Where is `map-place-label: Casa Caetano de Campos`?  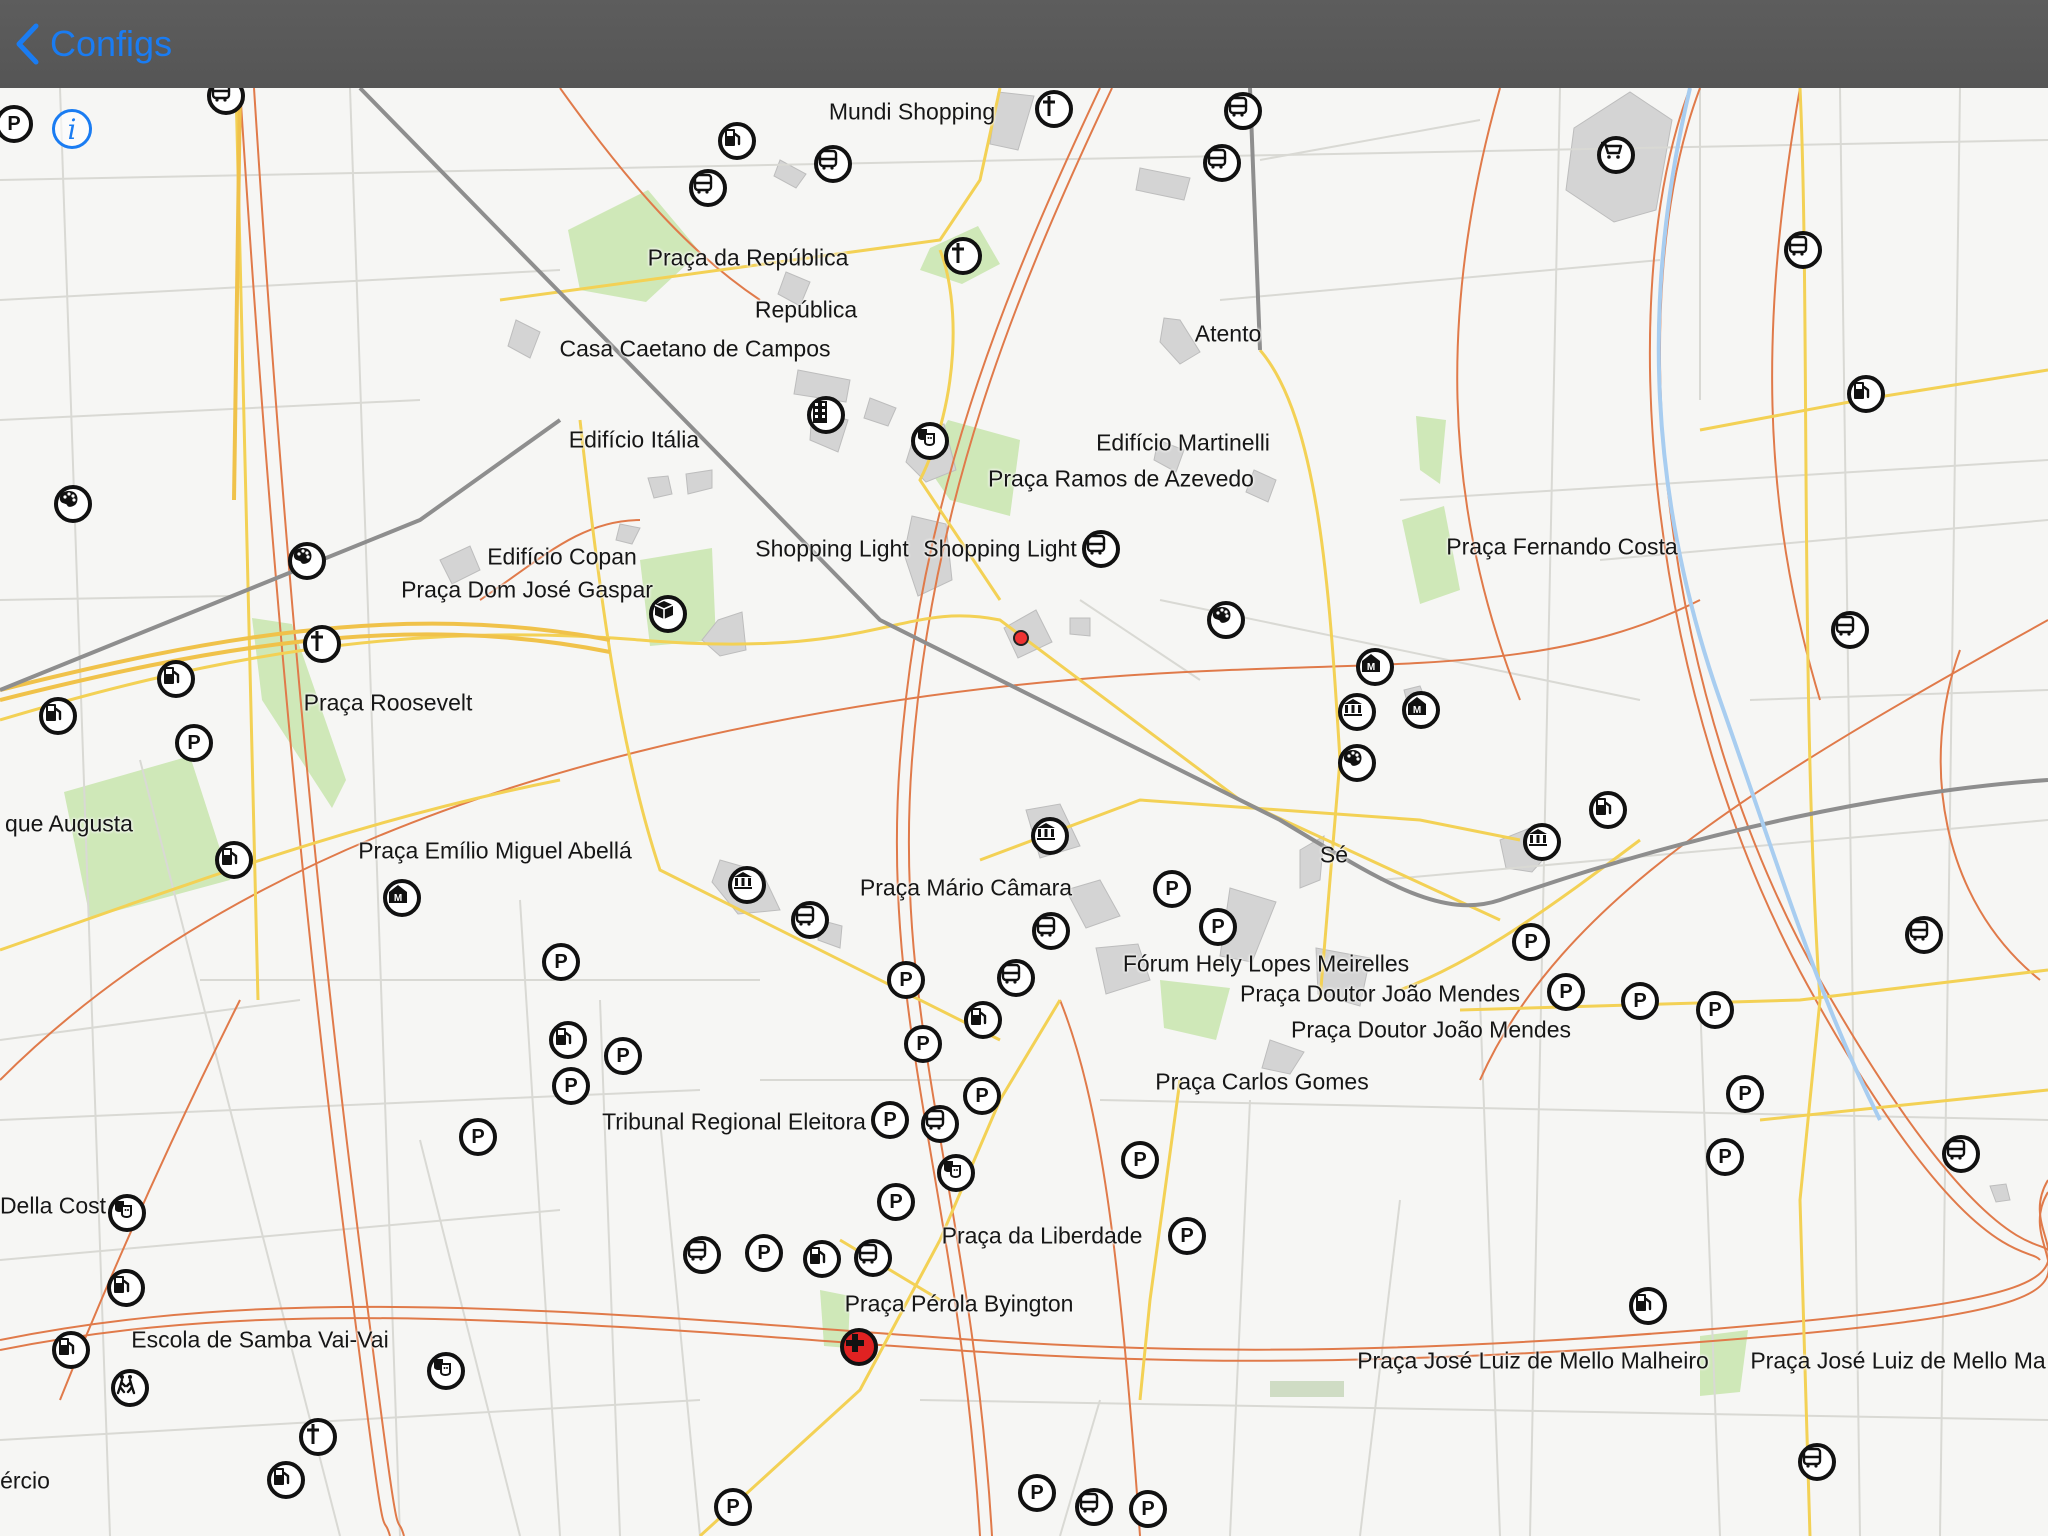 map-place-label: Casa Caetano de Campos is located at coordinates (695, 348).